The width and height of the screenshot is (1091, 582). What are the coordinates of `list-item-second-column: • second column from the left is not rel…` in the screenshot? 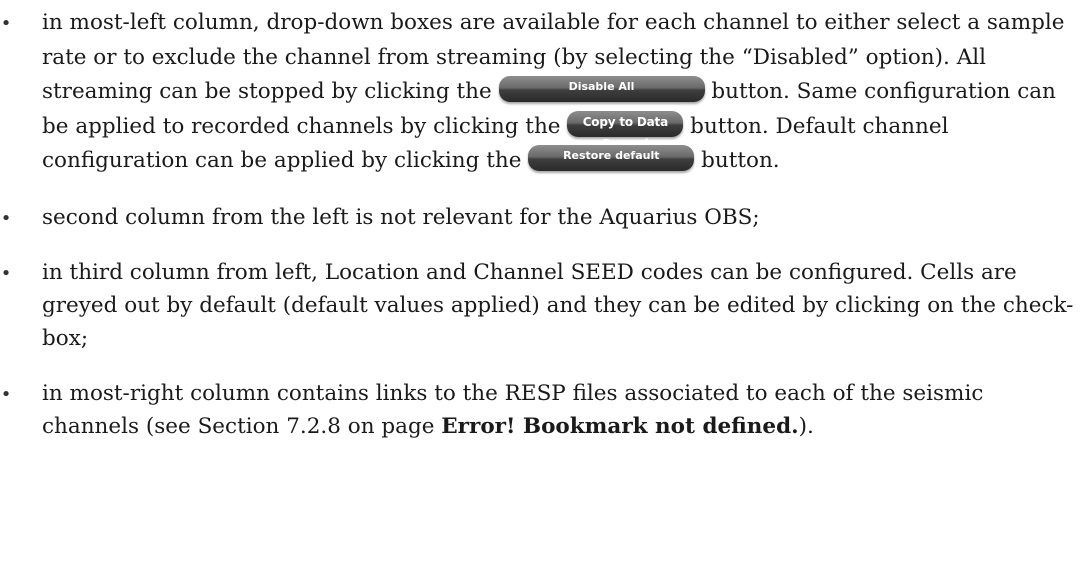 It's located at (538, 217).